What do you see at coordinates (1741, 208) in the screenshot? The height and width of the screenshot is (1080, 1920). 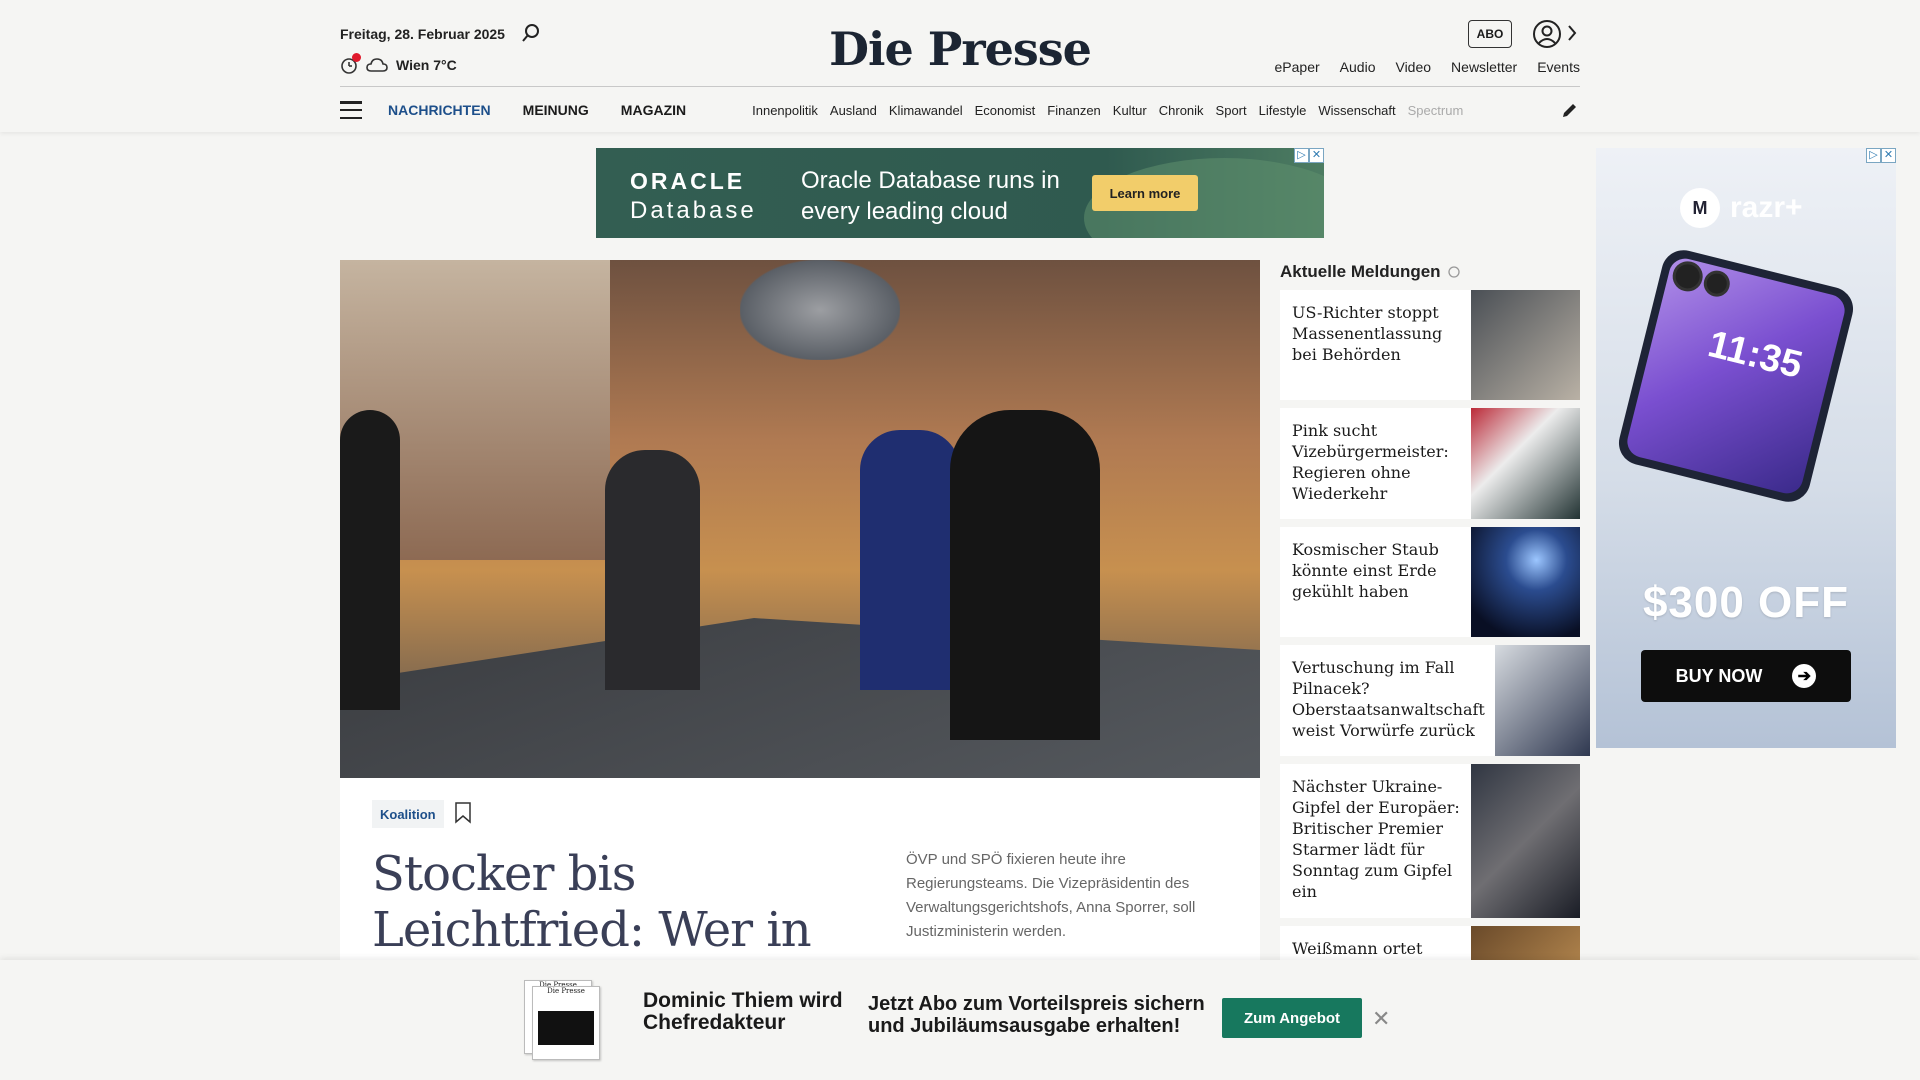 I see `razr-logo: M razr+` at bounding box center [1741, 208].